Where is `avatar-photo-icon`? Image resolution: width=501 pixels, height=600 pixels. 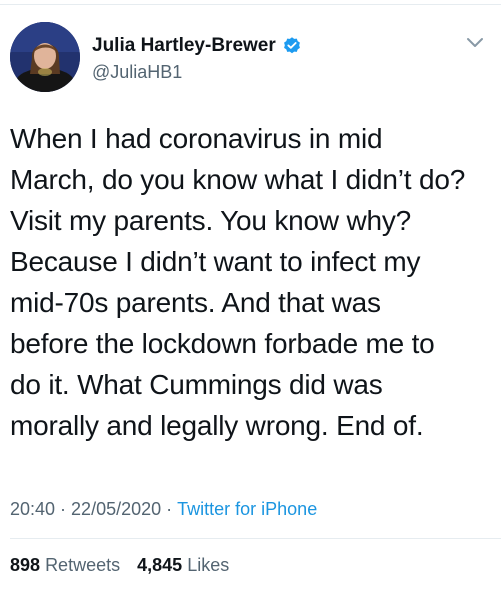 avatar-photo-icon is located at coordinates (45, 57).